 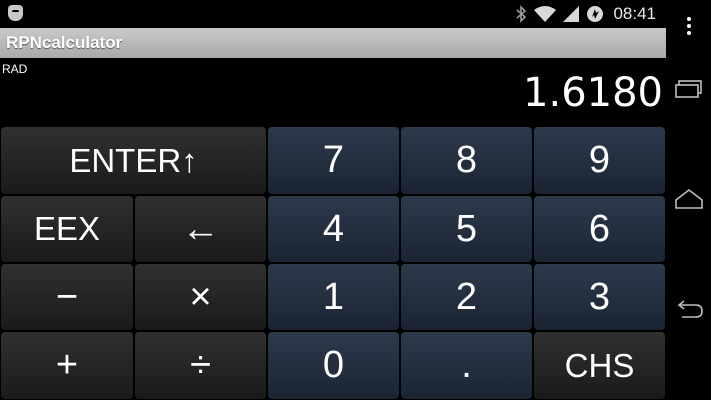 I want to click on digit-4-button: 4, so click(x=333, y=229).